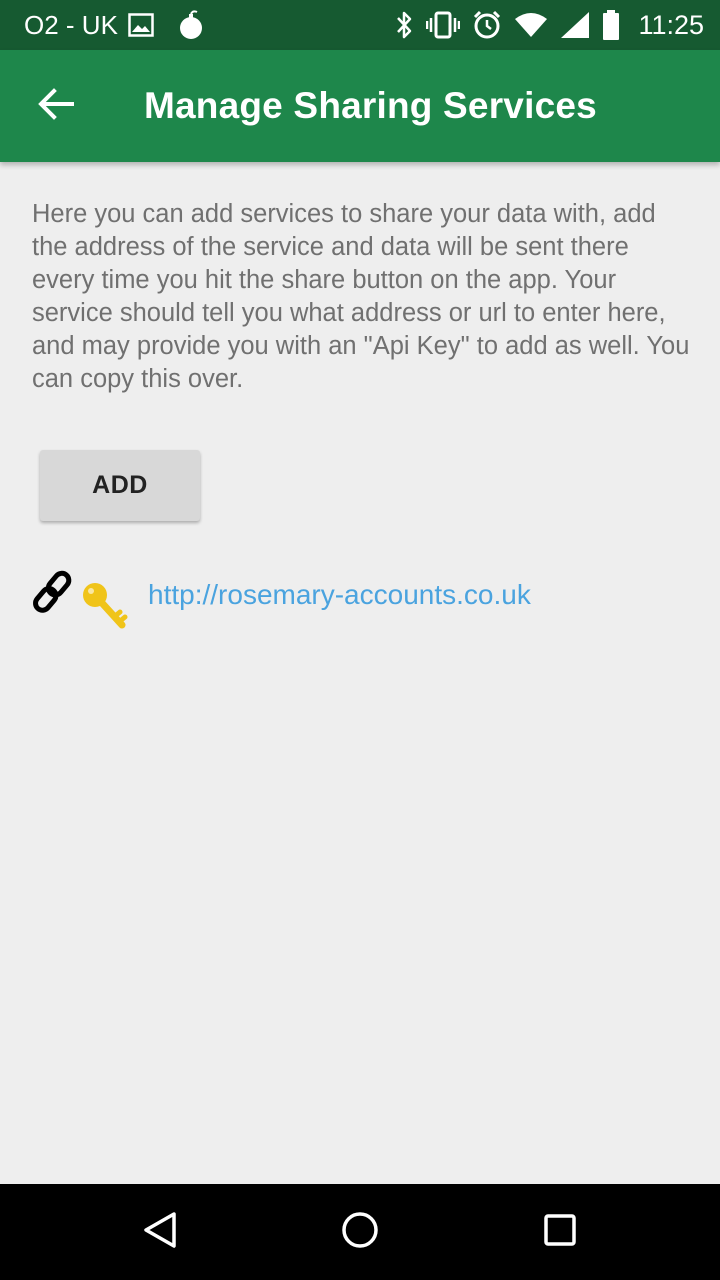  I want to click on battery-icon, so click(611, 25).